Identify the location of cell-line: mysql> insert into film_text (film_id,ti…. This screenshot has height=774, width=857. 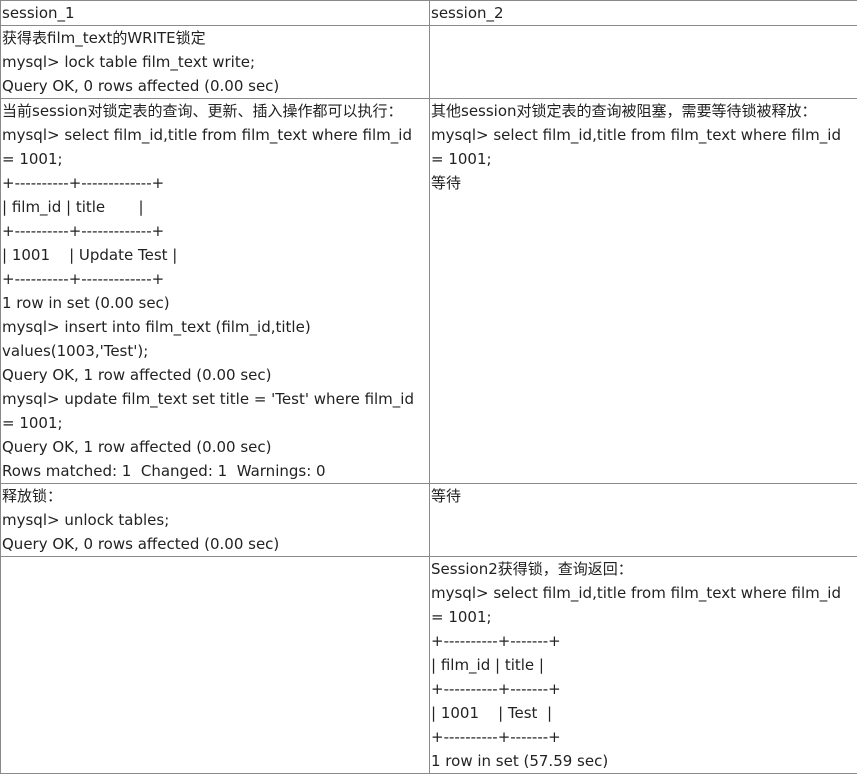
(159, 339).